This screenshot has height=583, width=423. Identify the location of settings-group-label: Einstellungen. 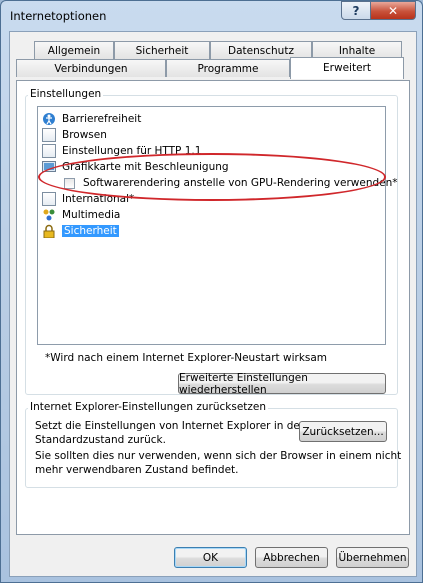
(66, 94).